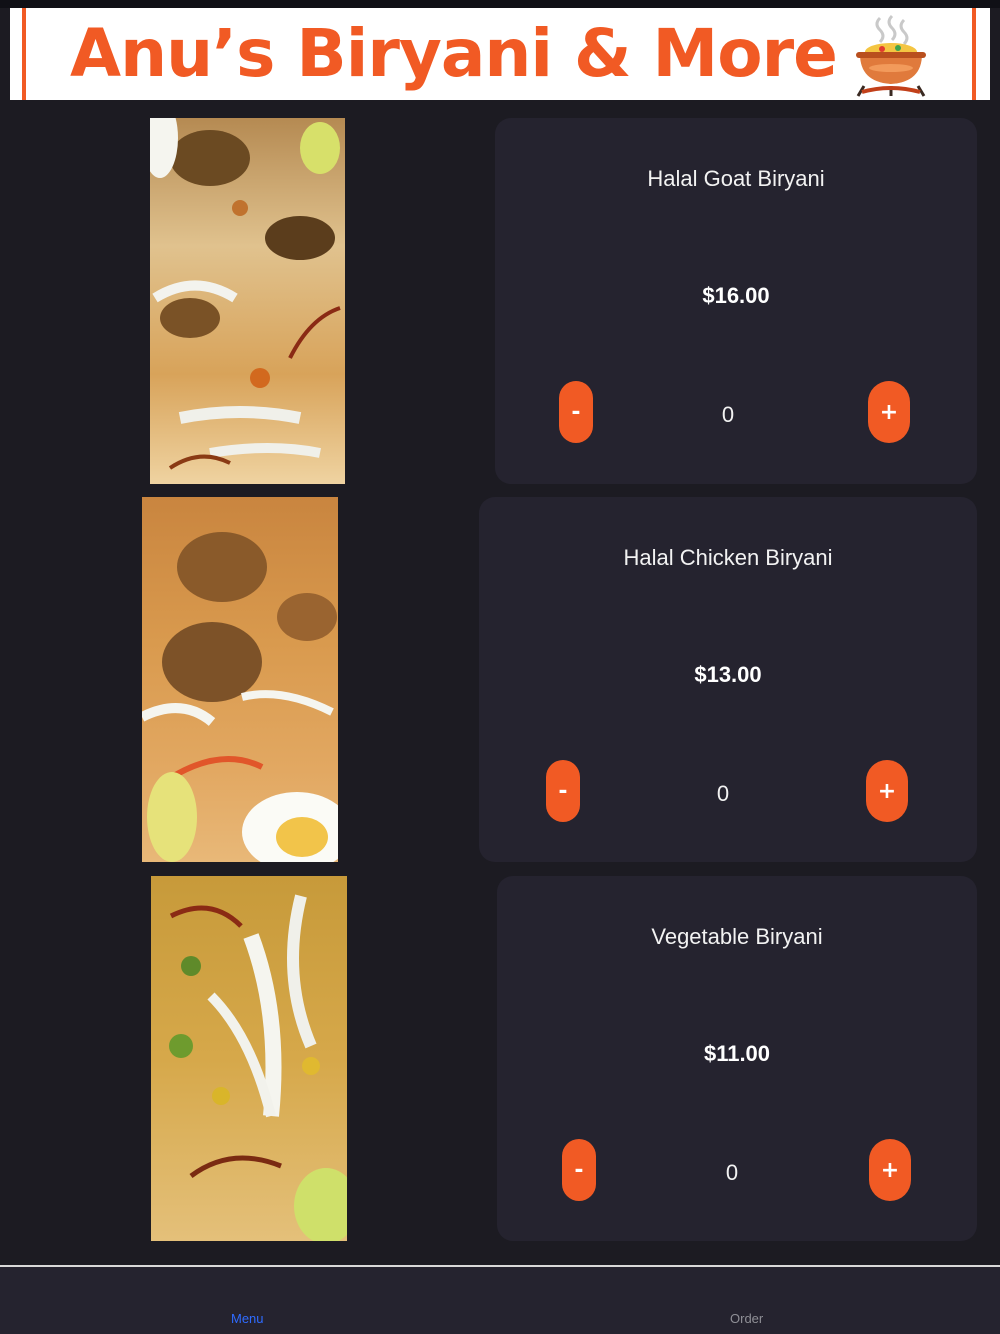 The image size is (1000, 1334). Describe the element at coordinates (247, 301) in the screenshot. I see `goat-biryani-photo` at that location.